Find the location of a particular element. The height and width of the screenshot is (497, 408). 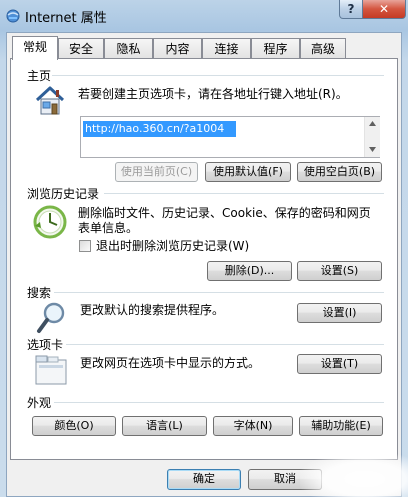

tab-security: 安全 is located at coordinates (81, 48).